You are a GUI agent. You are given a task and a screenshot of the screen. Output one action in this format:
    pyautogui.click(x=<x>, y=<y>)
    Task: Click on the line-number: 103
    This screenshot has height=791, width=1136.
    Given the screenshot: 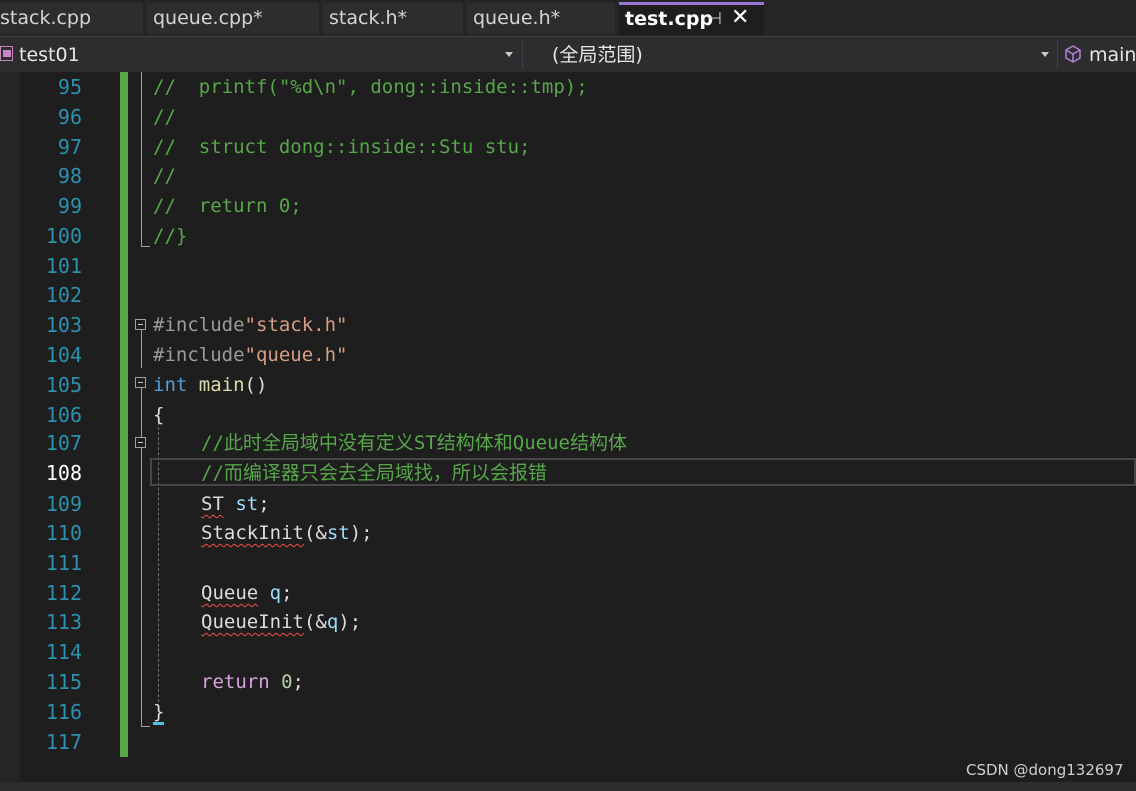 What is the action you would take?
    pyautogui.click(x=63, y=325)
    